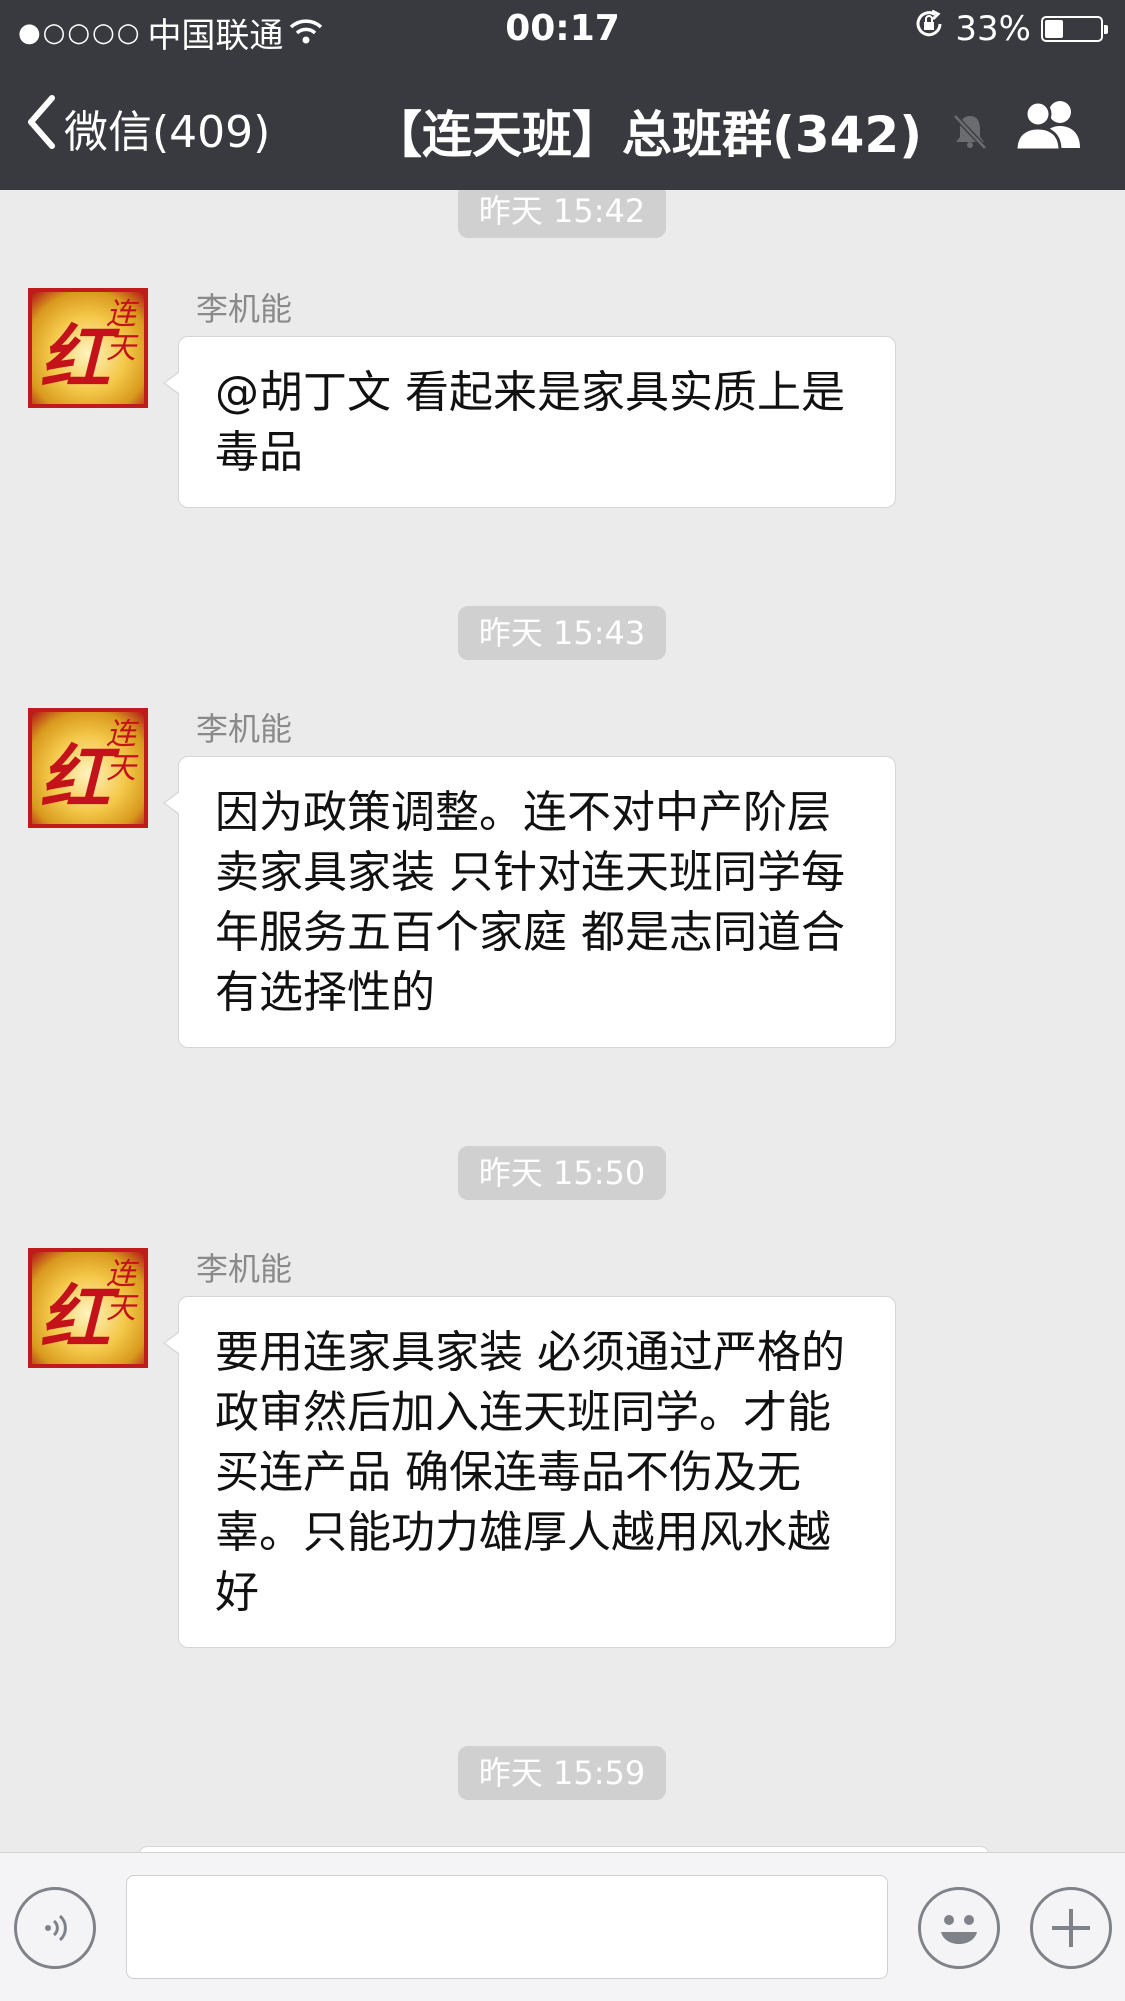 The height and width of the screenshot is (2001, 1125). What do you see at coordinates (929, 28) in the screenshot?
I see `rotation-lock-icon` at bounding box center [929, 28].